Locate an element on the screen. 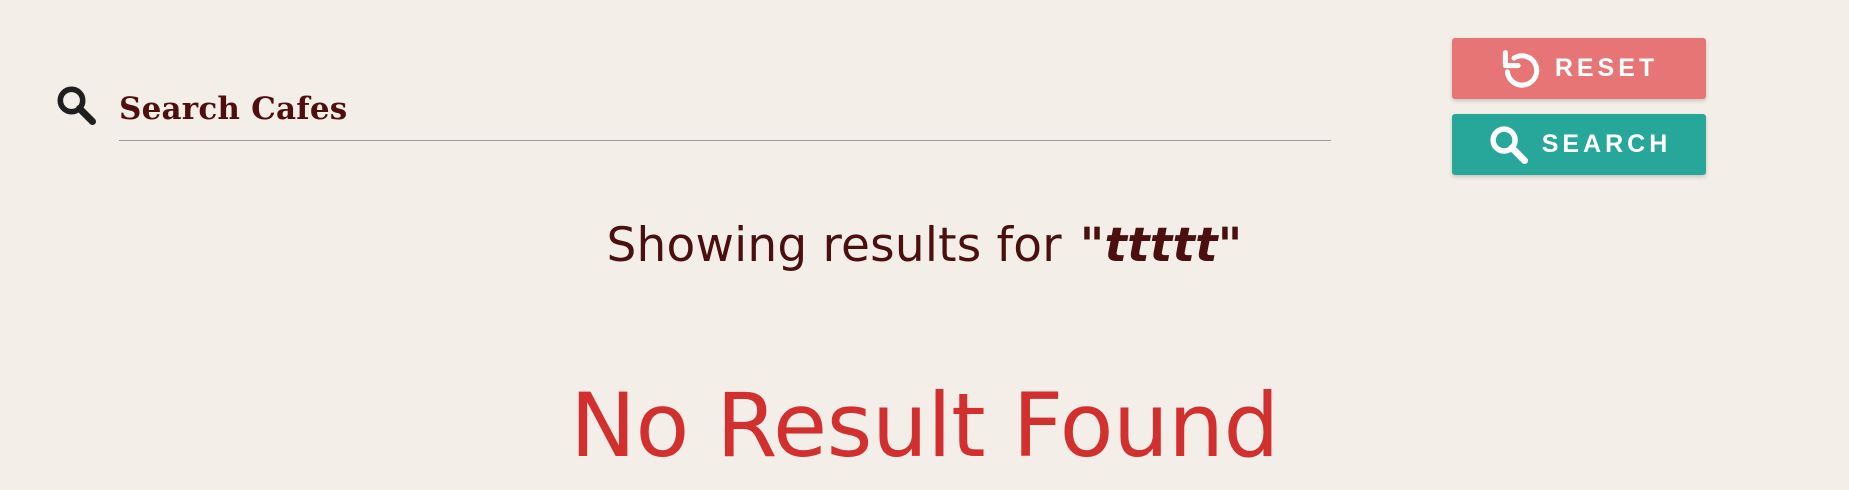 This screenshot has width=1849, height=490. reset-icon is located at coordinates (1521, 69).